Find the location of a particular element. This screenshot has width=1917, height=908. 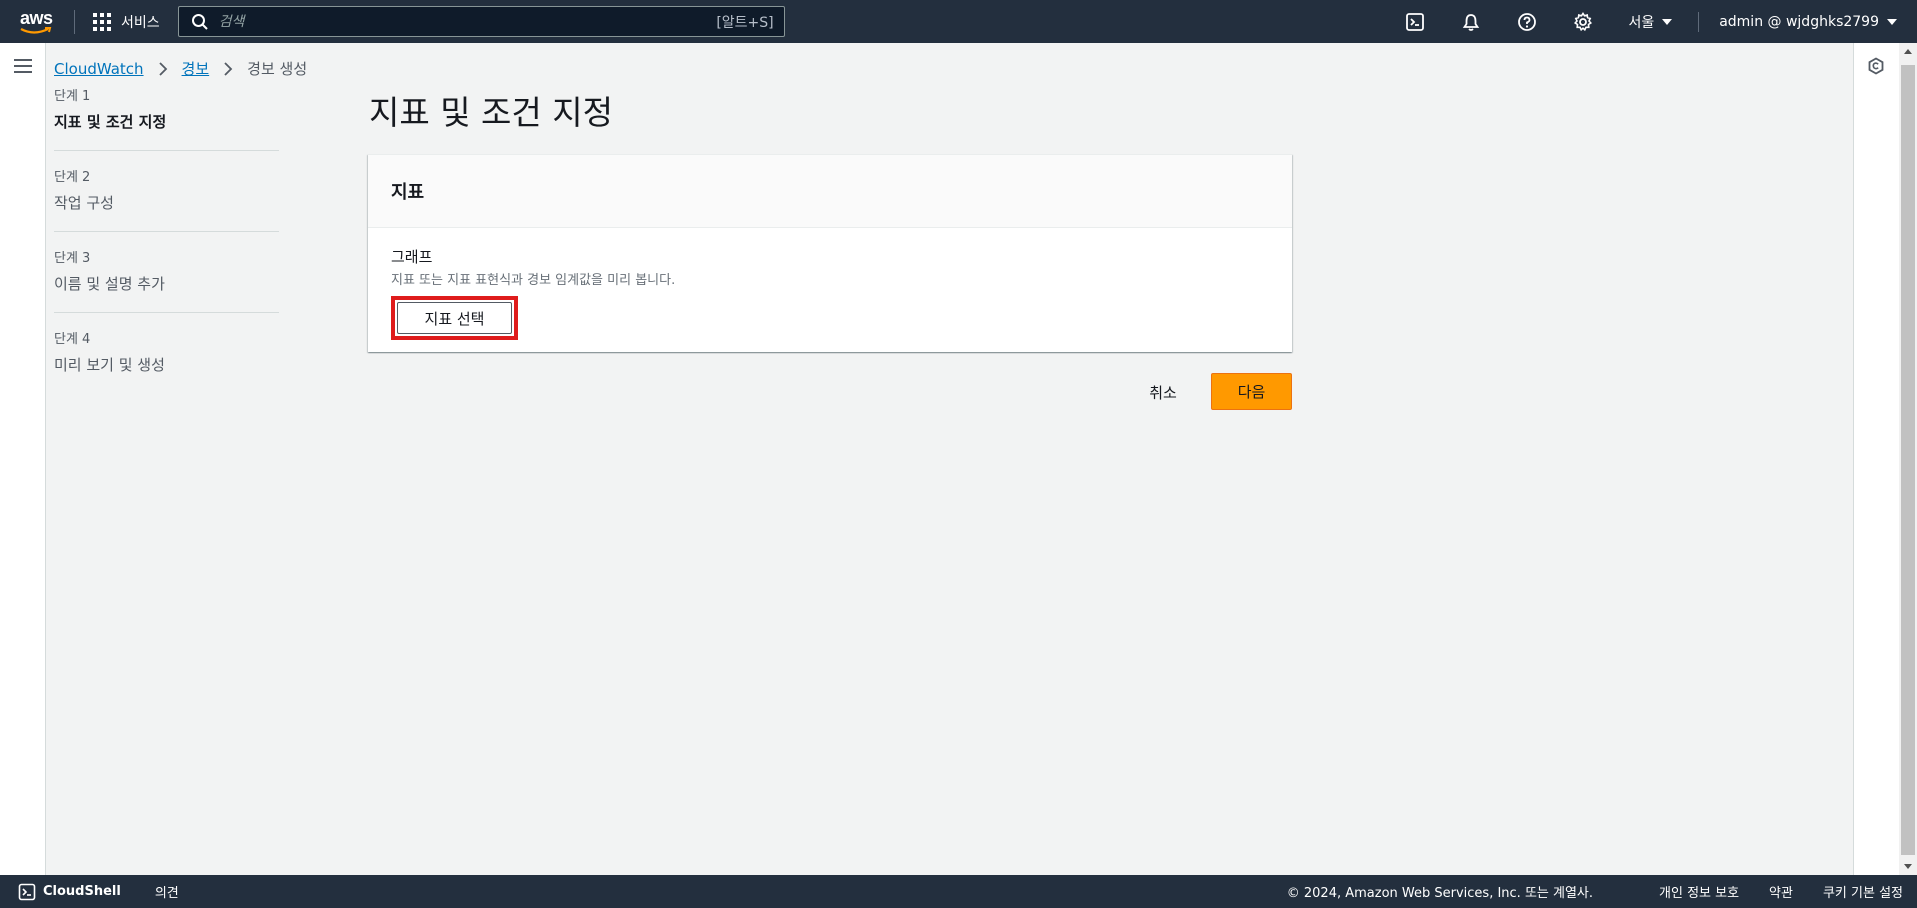

help-icon is located at coordinates (1527, 21).